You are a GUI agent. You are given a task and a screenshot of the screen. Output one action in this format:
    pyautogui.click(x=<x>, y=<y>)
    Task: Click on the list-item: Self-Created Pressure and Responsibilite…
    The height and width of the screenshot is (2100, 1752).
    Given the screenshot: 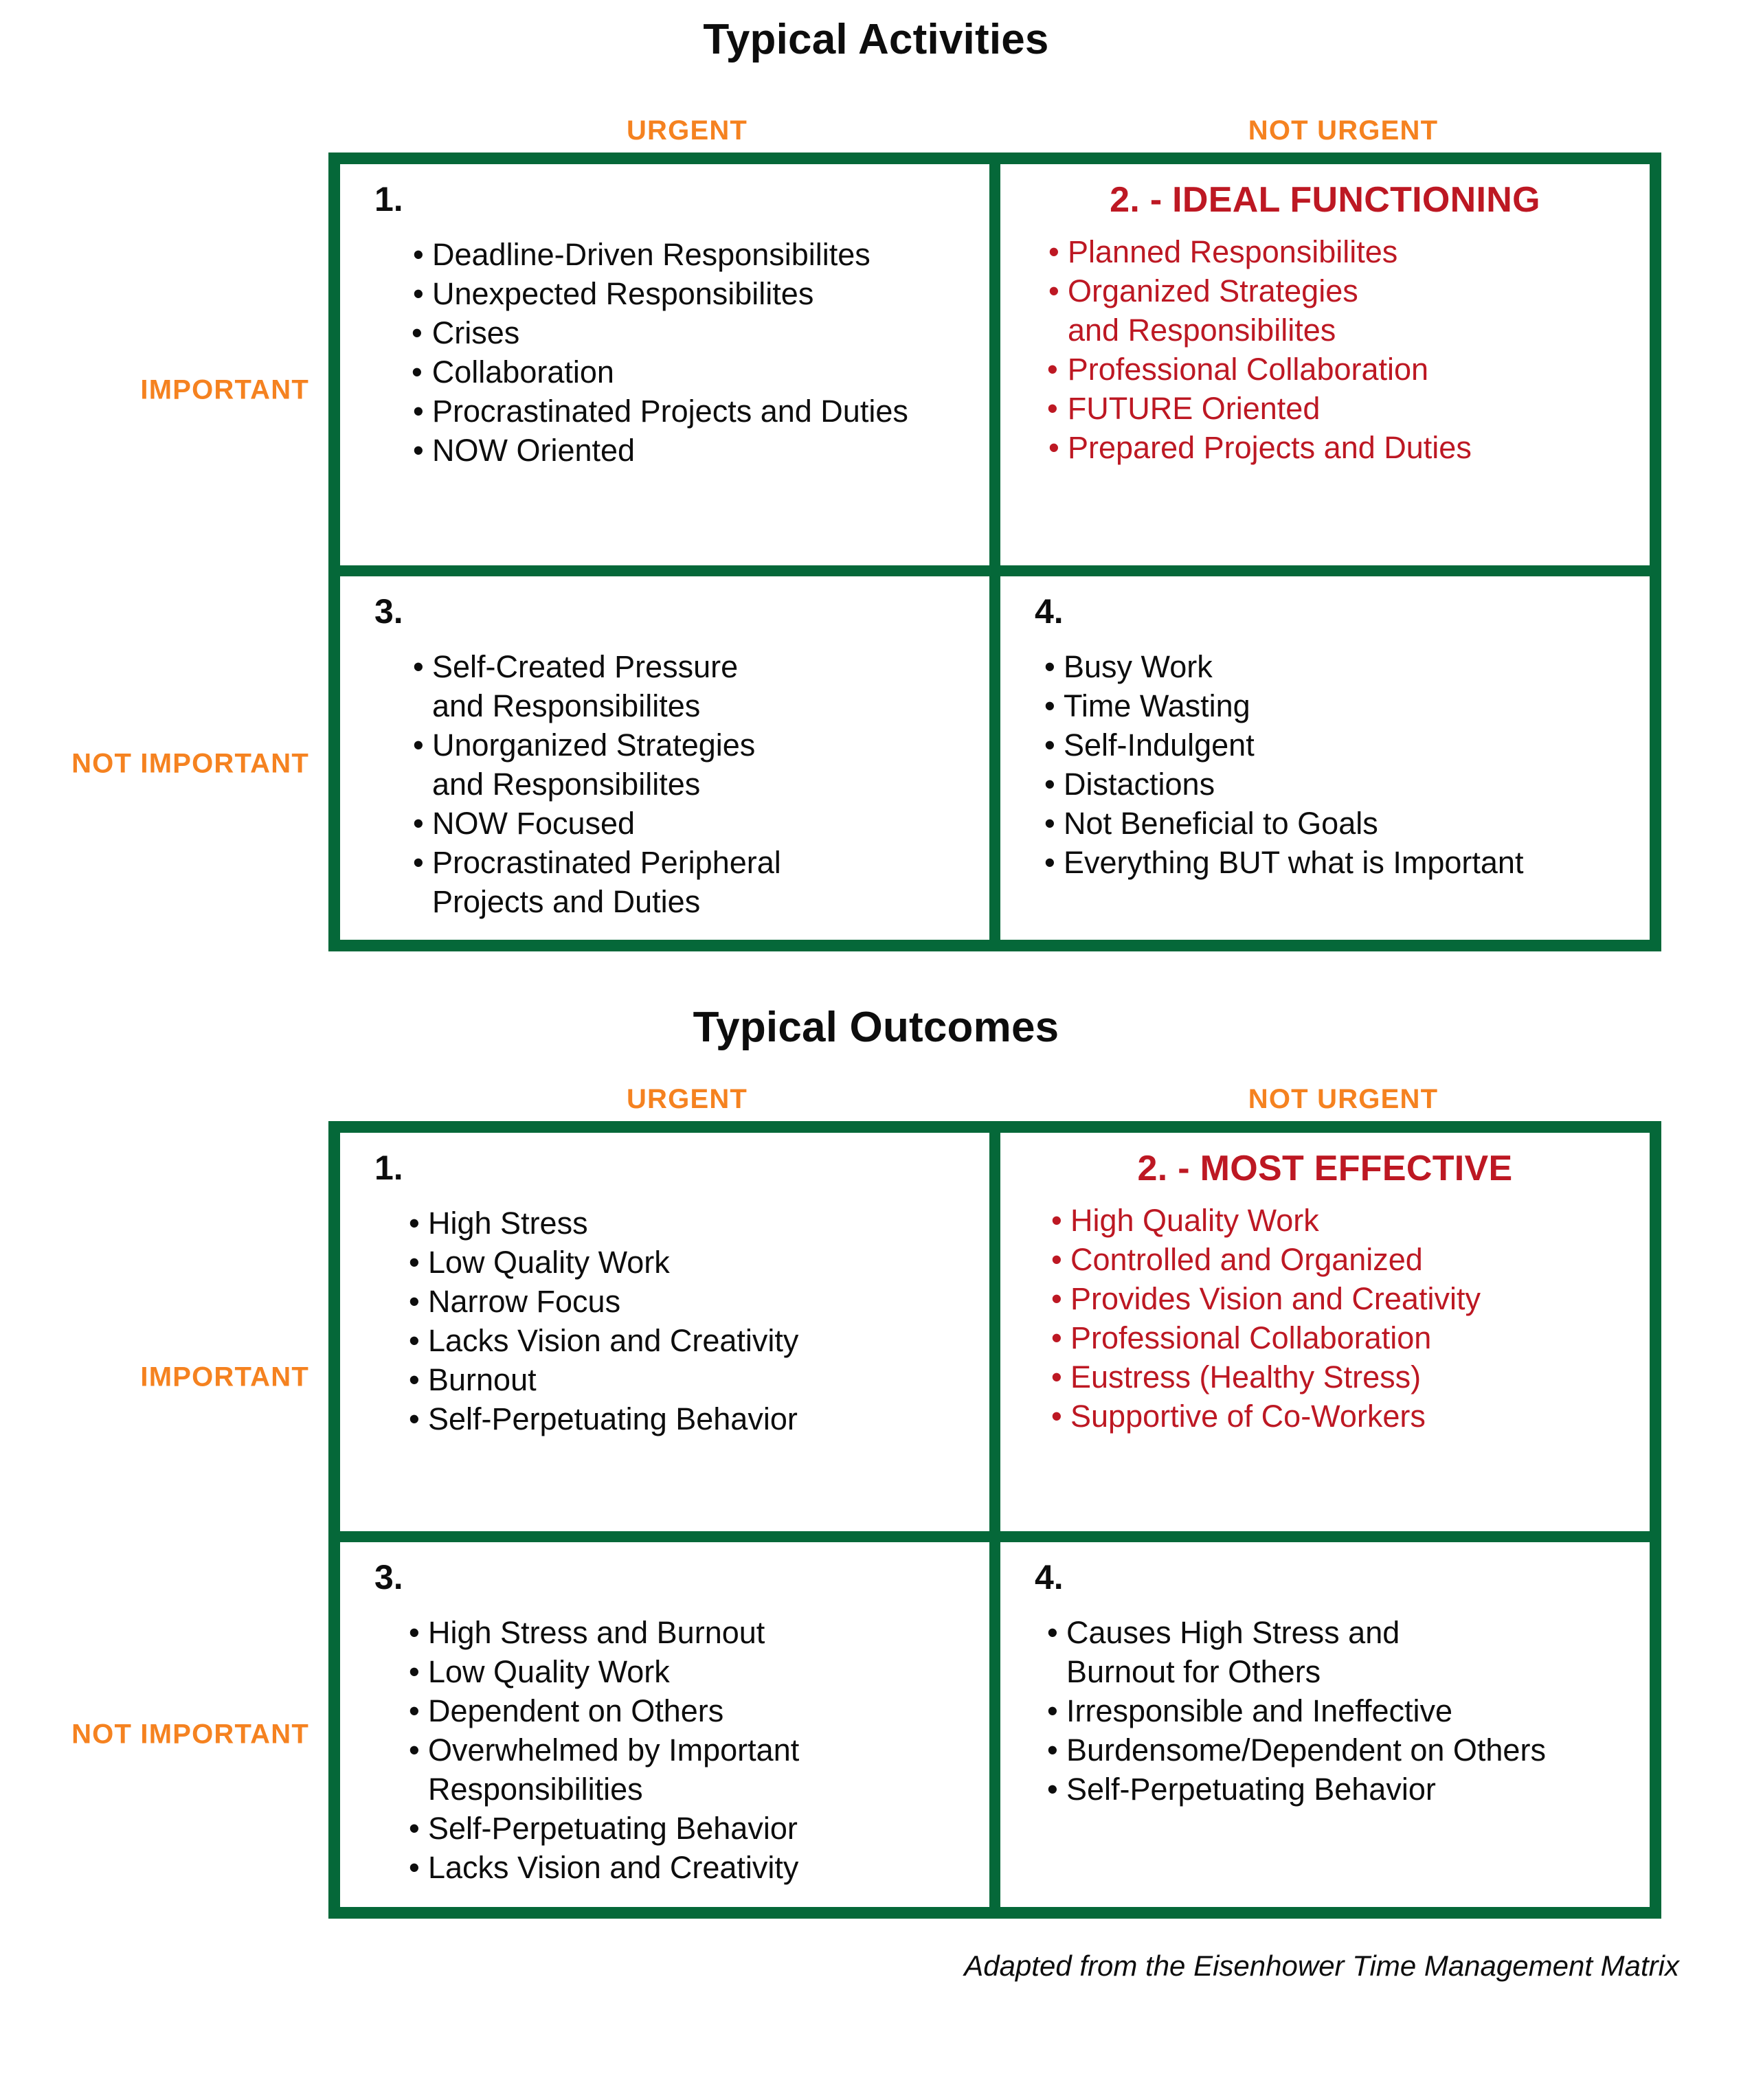 What is the action you would take?
    pyautogui.click(x=692, y=687)
    